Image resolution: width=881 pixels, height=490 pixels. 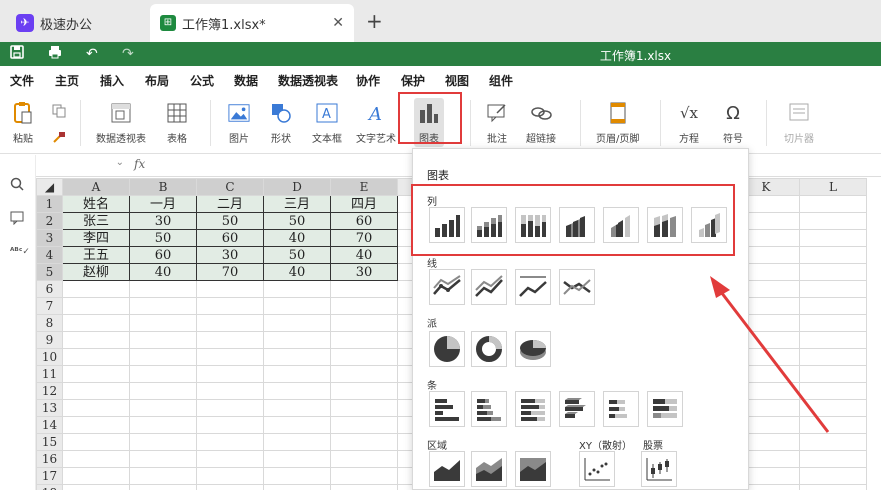 I want to click on comment-button: 批注, so click(x=497, y=123).